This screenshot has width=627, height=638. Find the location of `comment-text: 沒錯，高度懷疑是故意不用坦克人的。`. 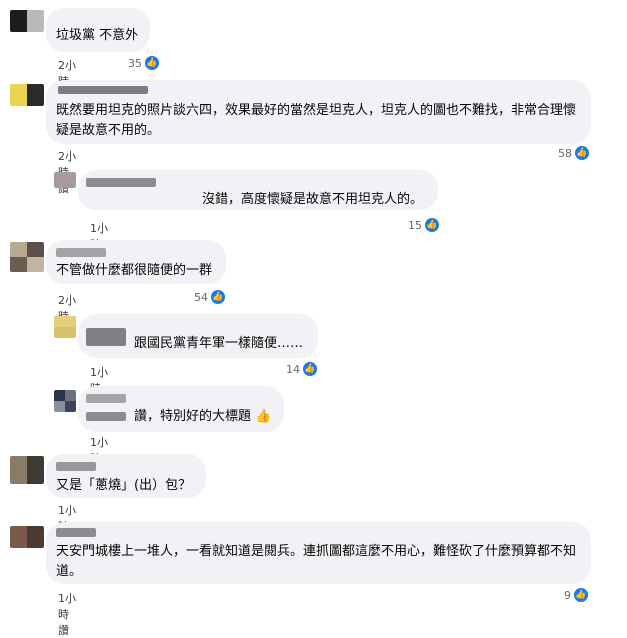

comment-text: 沒錯，高度懷疑是故意不用坦克人的。 is located at coordinates (313, 199).